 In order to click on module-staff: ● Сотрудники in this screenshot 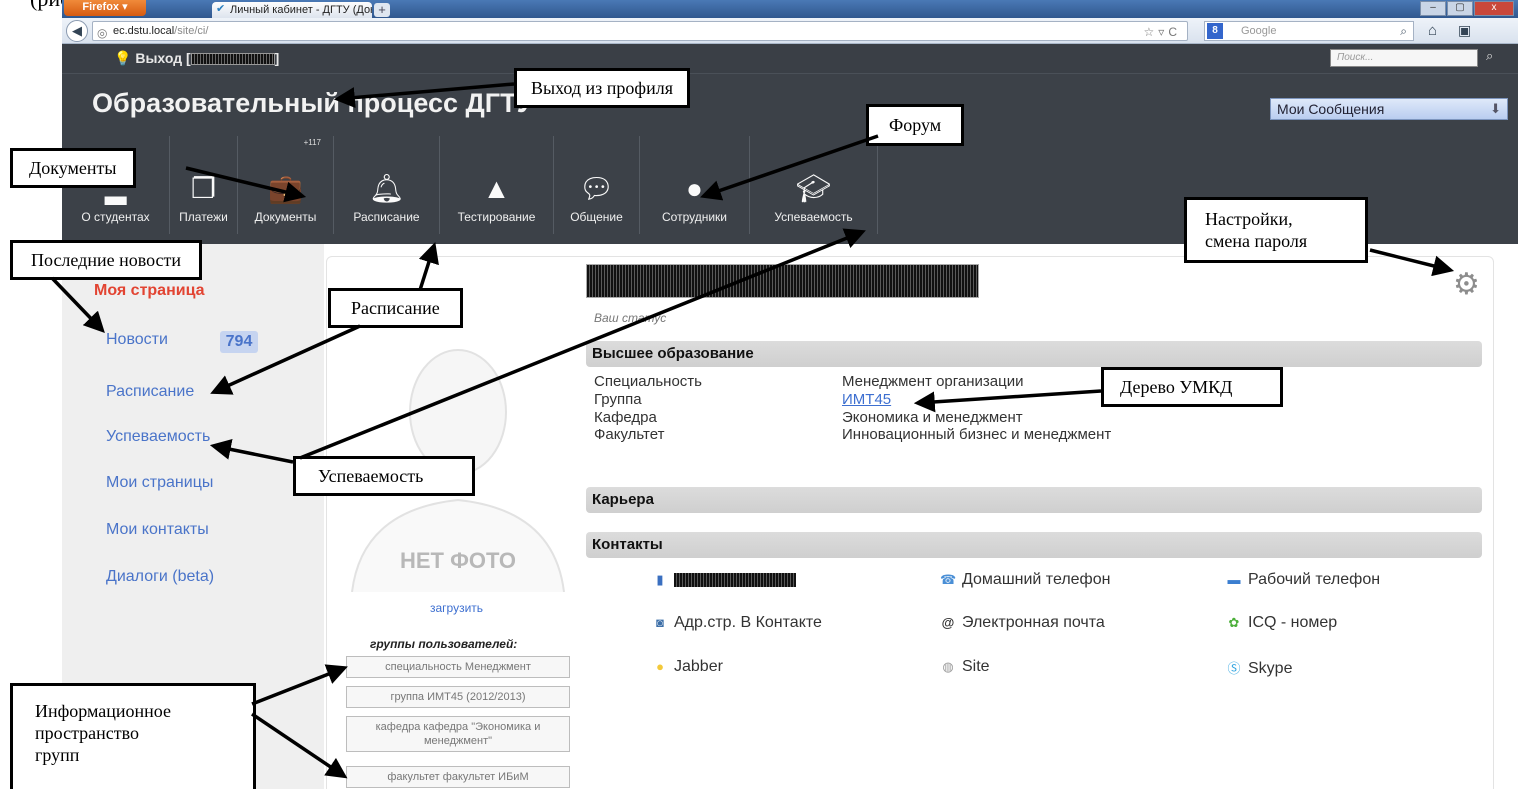, I will do `click(695, 185)`.